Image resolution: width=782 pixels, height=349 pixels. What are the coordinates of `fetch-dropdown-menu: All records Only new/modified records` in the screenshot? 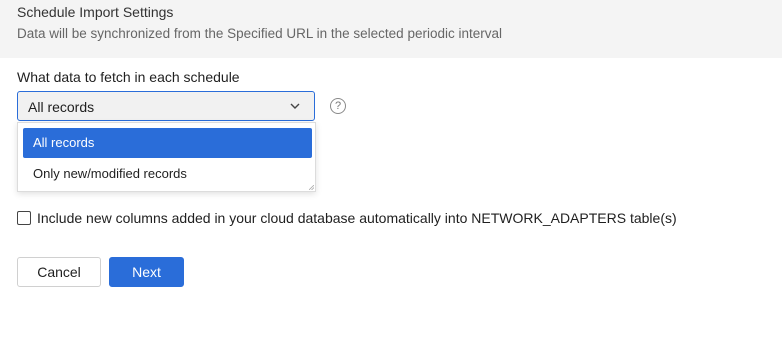 It's located at (166, 157).